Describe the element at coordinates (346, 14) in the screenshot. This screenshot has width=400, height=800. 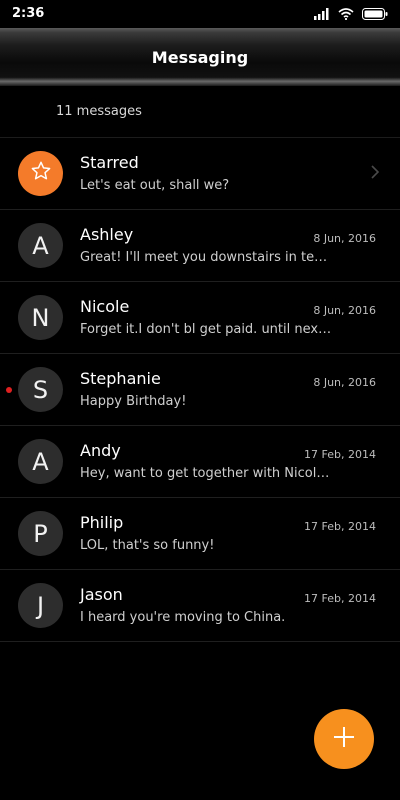
I see `wifi-icon` at that location.